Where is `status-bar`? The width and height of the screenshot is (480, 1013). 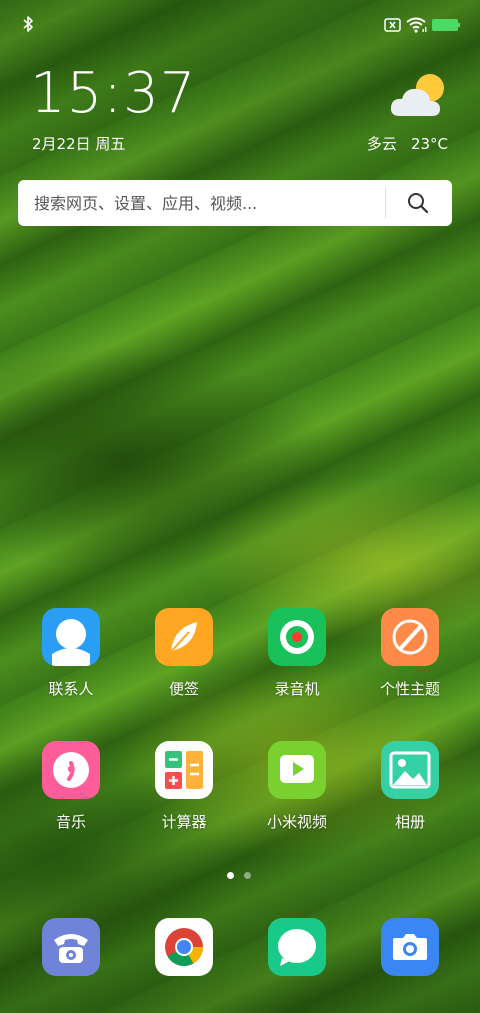 status-bar is located at coordinates (240, 25).